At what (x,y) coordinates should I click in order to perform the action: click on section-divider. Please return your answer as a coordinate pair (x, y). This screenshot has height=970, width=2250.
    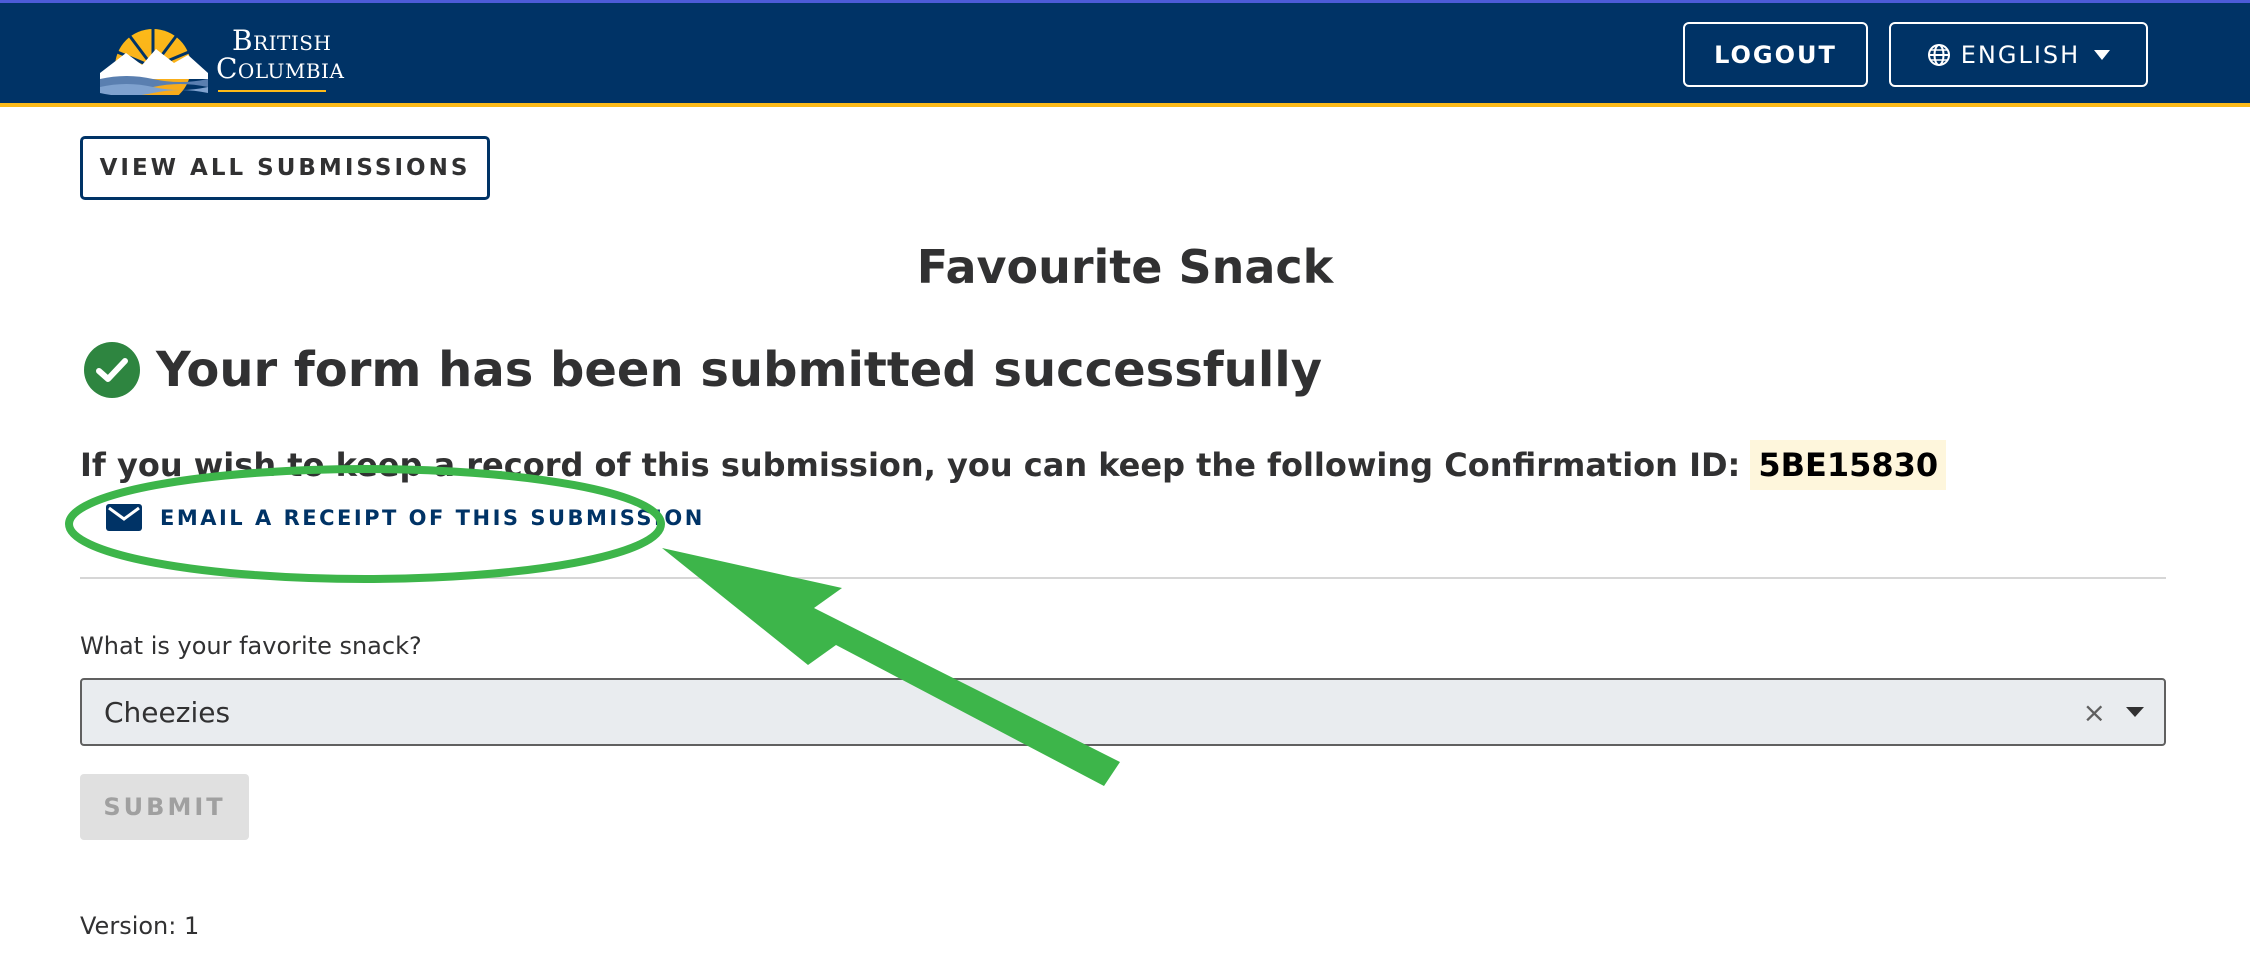
    Looking at the image, I should click on (1123, 578).